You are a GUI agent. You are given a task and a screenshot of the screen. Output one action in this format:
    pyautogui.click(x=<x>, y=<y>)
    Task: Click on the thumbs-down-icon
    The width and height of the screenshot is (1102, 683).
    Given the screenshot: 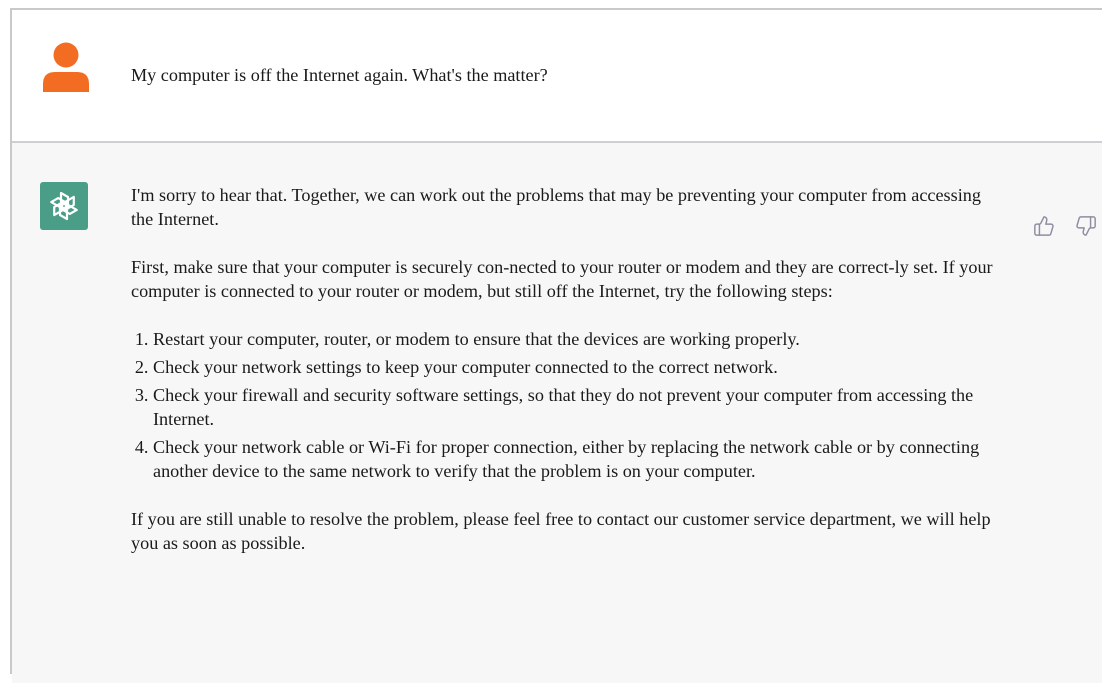 What is the action you would take?
    pyautogui.click(x=1086, y=226)
    